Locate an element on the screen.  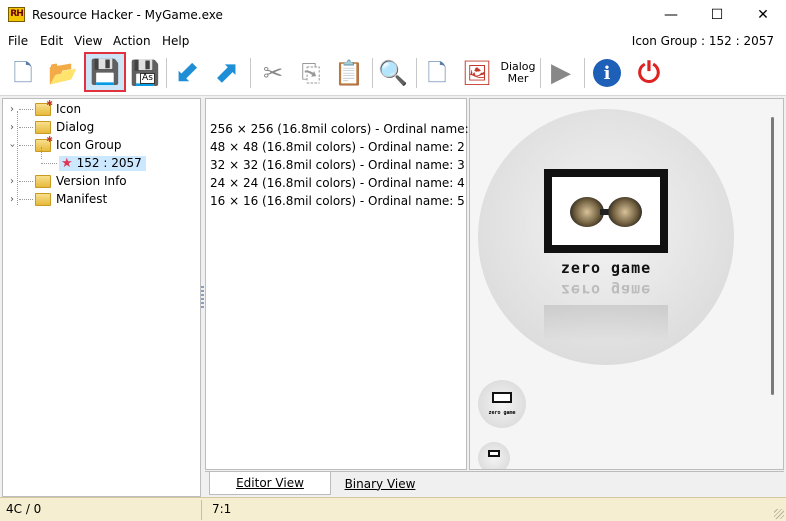
save-as-button: 💾As is located at coordinates (145, 73).